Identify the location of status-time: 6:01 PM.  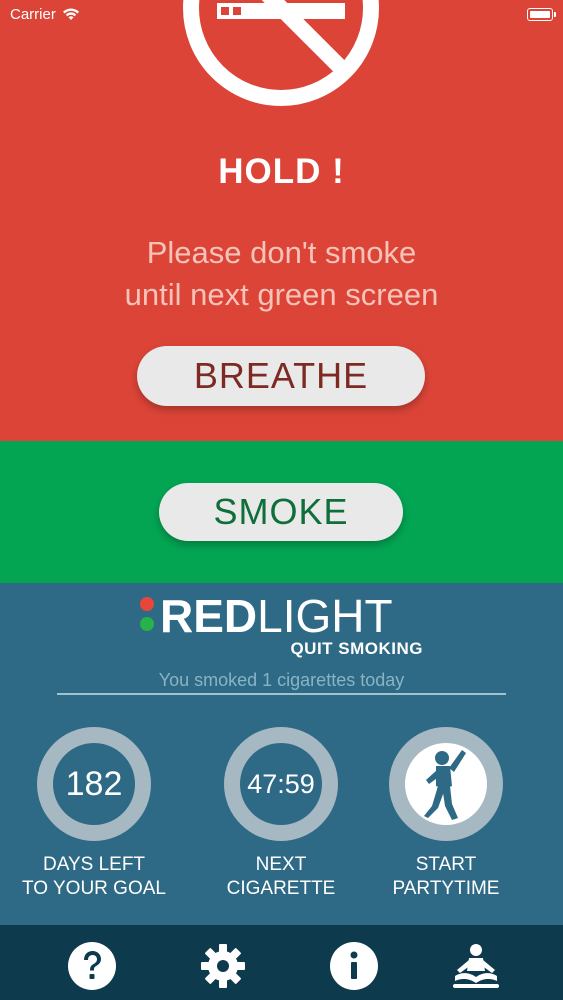
(281, 14).